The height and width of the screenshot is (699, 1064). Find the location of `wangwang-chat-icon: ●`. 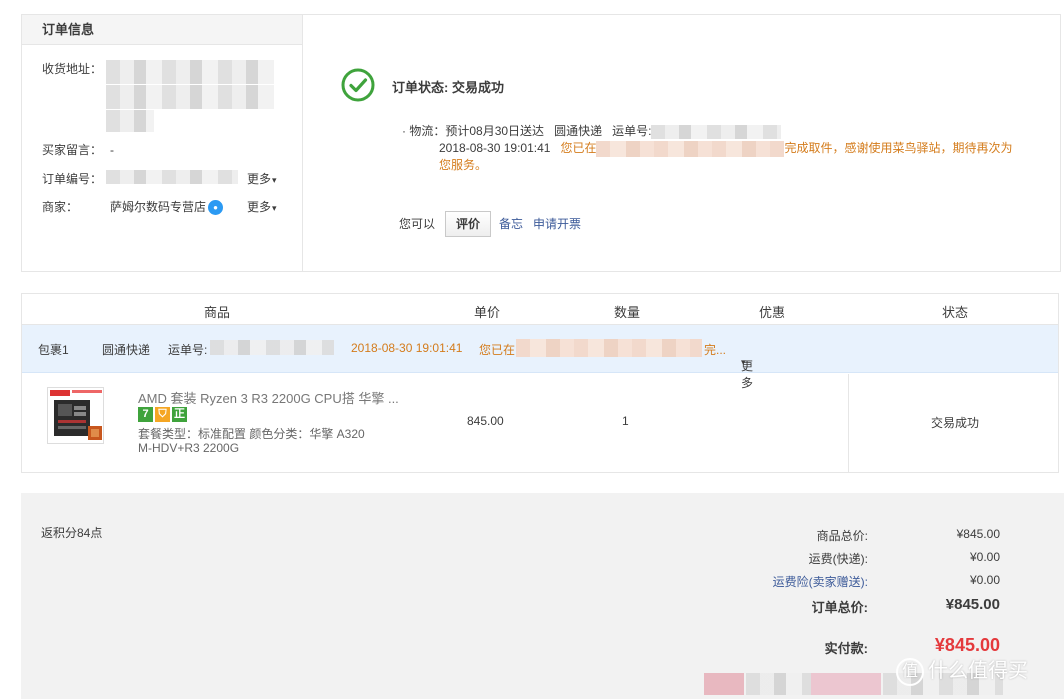

wangwang-chat-icon: ● is located at coordinates (216, 208).